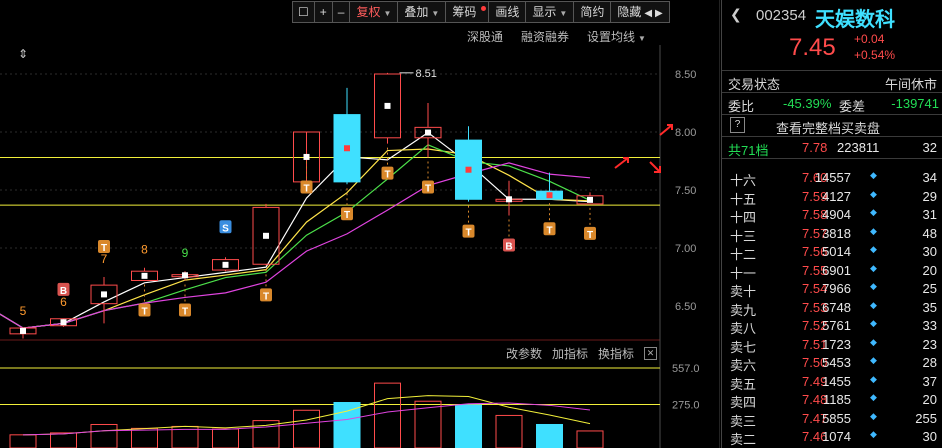 This screenshot has height=448, width=942. Describe the element at coordinates (929, 288) in the screenshot. I see `level-orders: 25` at that location.